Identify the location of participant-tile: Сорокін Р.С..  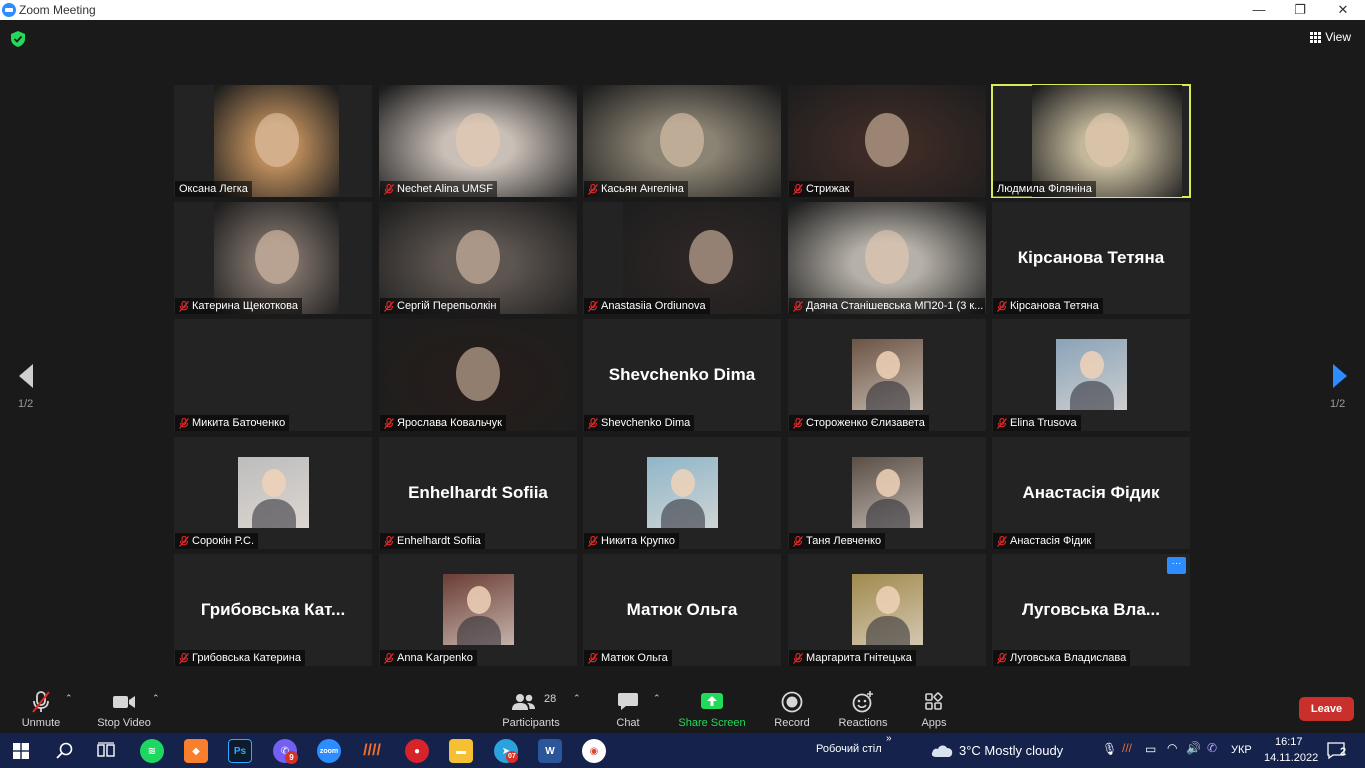
(273, 493).